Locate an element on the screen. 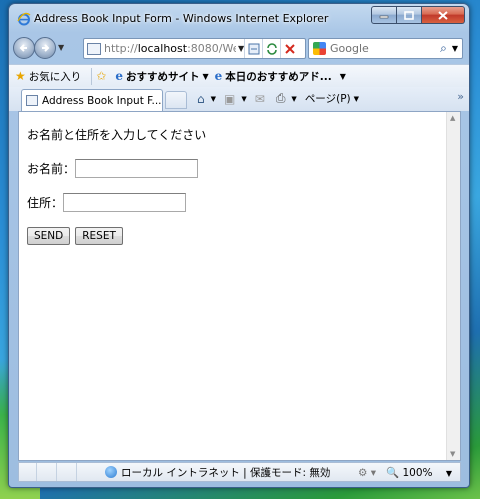 This screenshot has height=499, width=480. address-url: http://localhost:8080/Web is located at coordinates (170, 48).